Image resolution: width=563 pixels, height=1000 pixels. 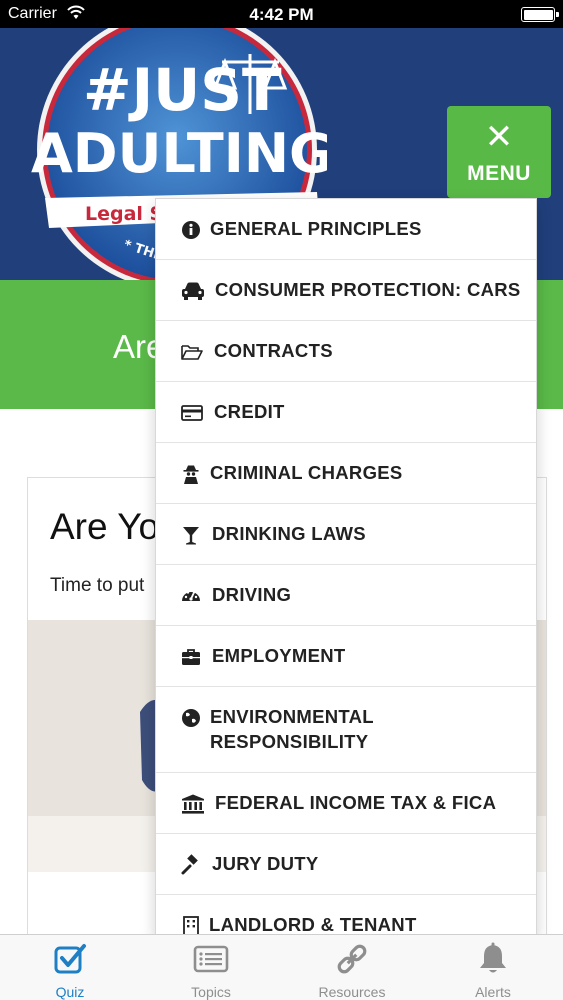 I want to click on tab-quiz: Quiz, so click(x=70, y=967).